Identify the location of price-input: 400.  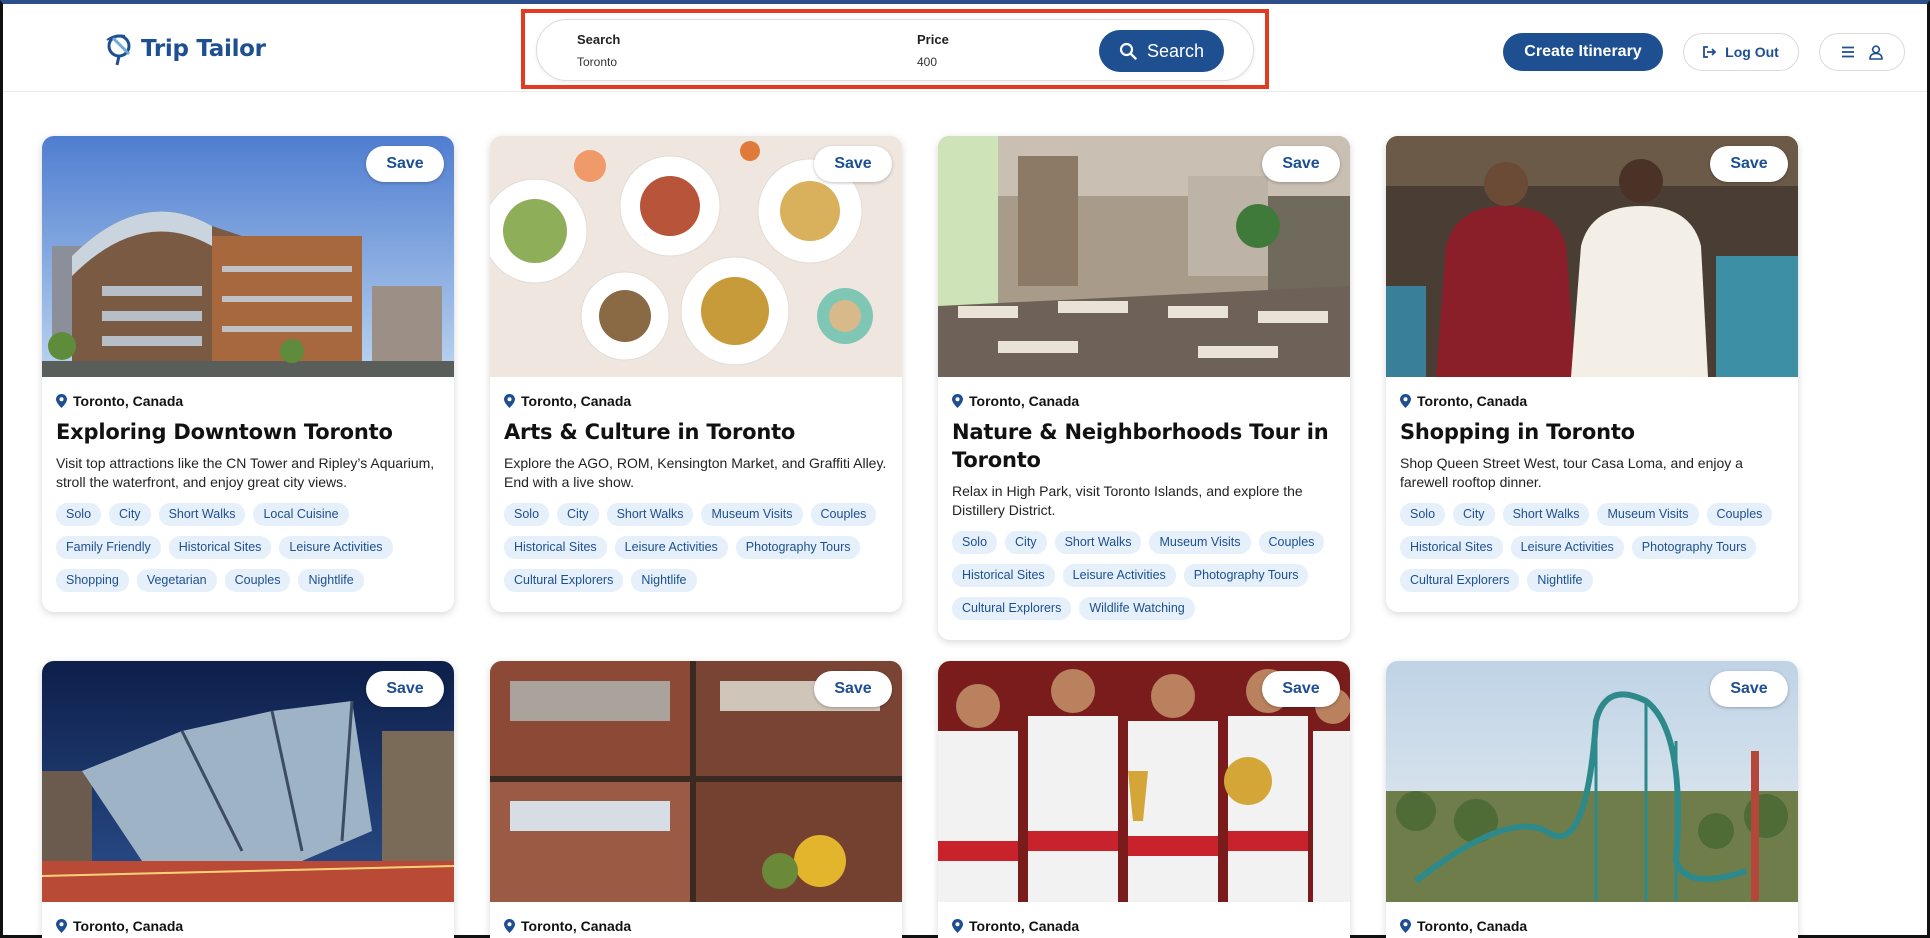
(933, 62).